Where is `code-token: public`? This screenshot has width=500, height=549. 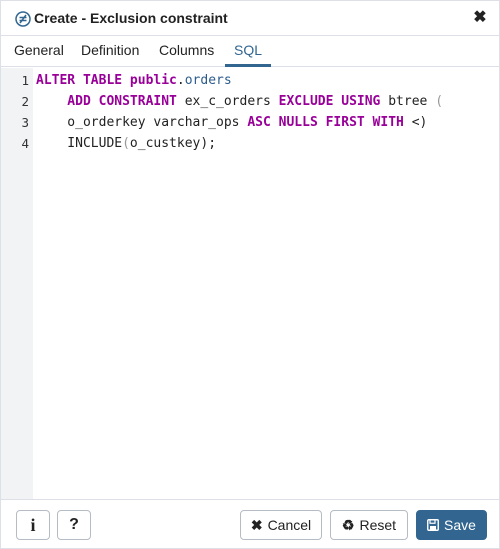
code-token: public is located at coordinates (153, 80).